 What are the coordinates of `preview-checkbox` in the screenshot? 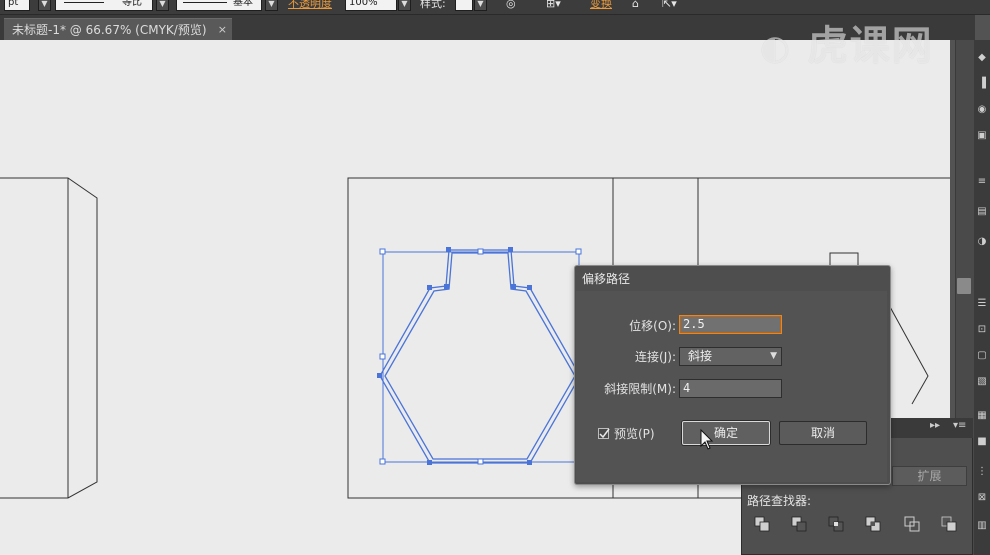 It's located at (604, 433).